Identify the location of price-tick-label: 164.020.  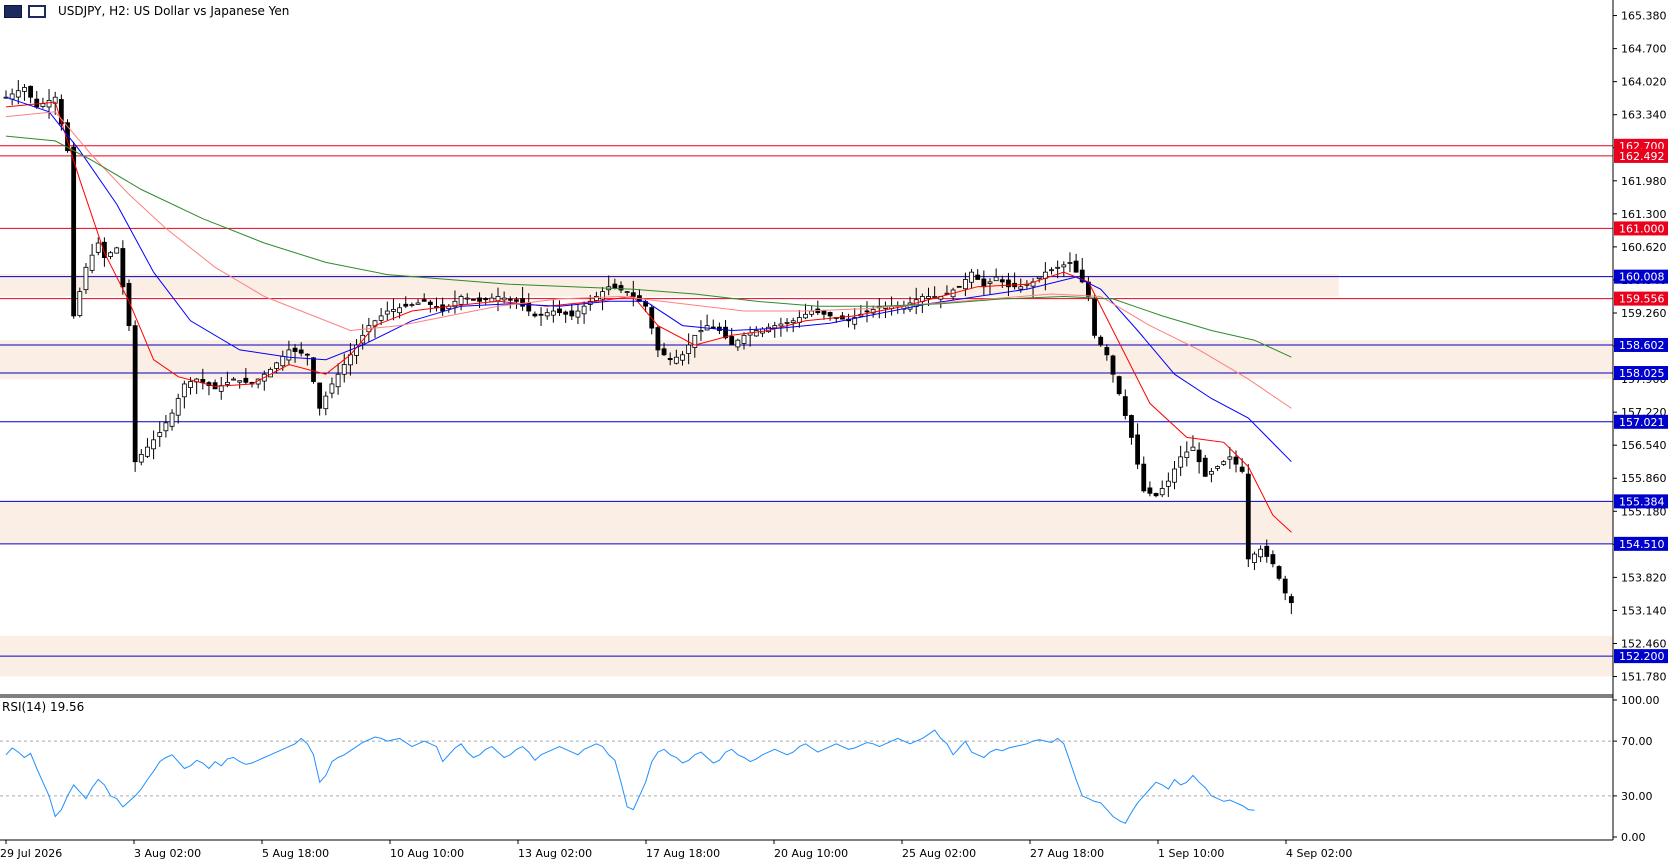
(1644, 82).